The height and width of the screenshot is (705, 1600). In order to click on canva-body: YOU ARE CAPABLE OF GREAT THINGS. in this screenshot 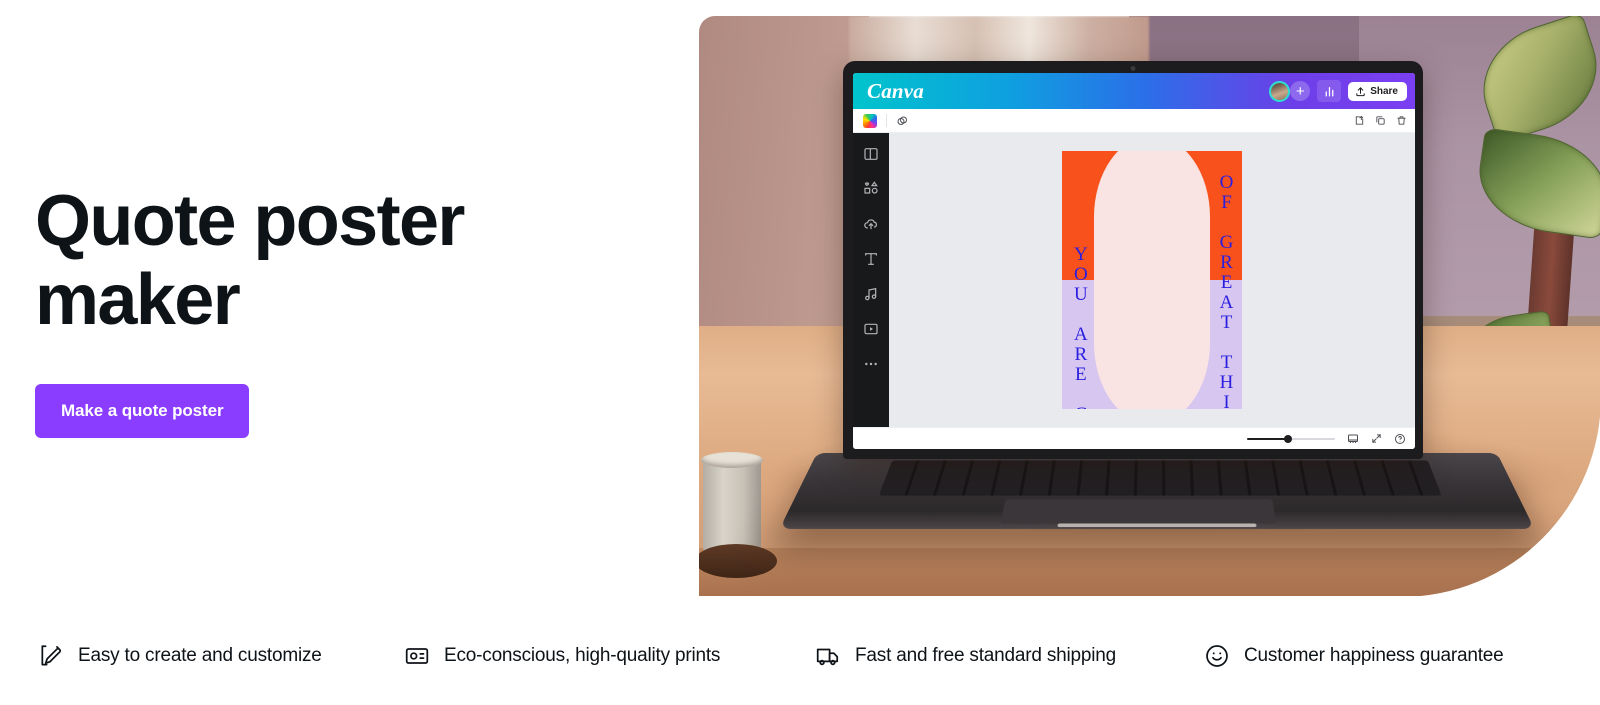, I will do `click(1134, 280)`.